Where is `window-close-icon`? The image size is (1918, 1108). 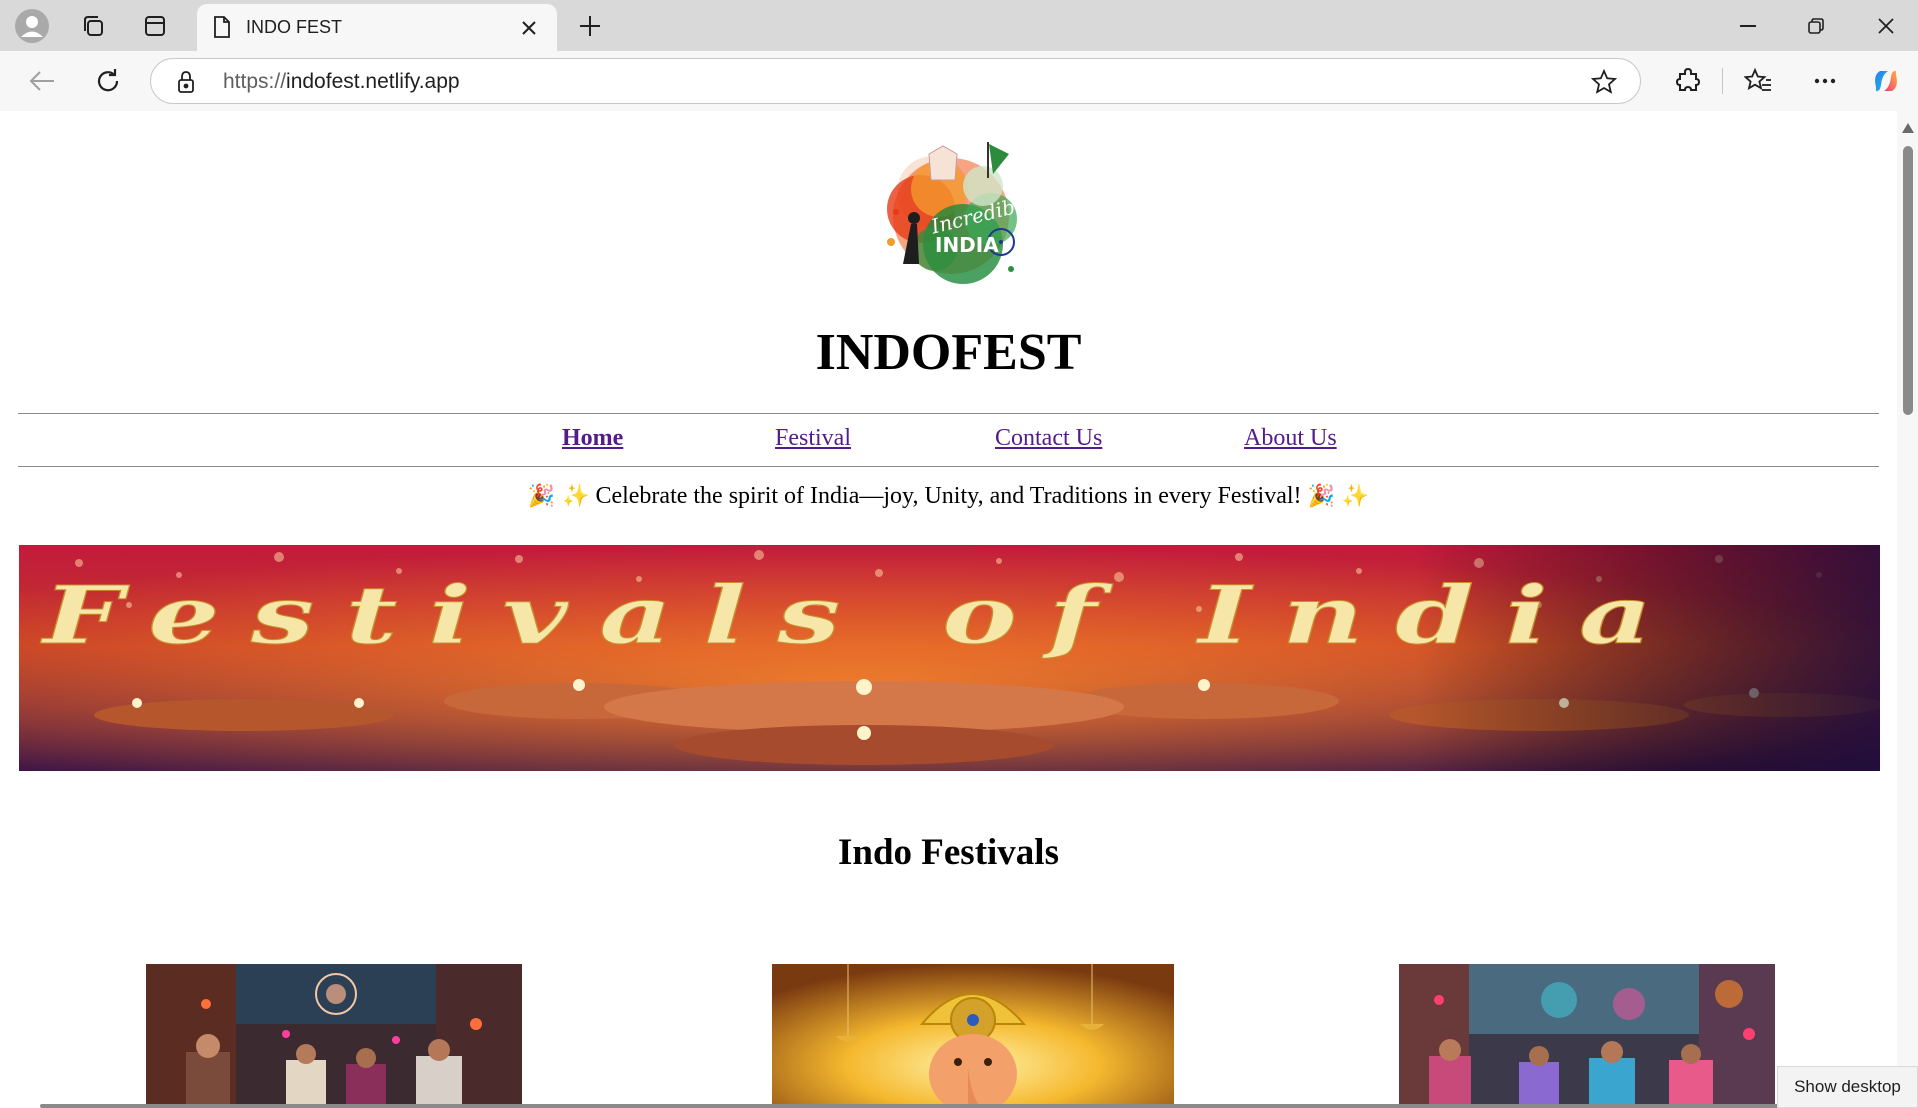 window-close-icon is located at coordinates (1886, 26).